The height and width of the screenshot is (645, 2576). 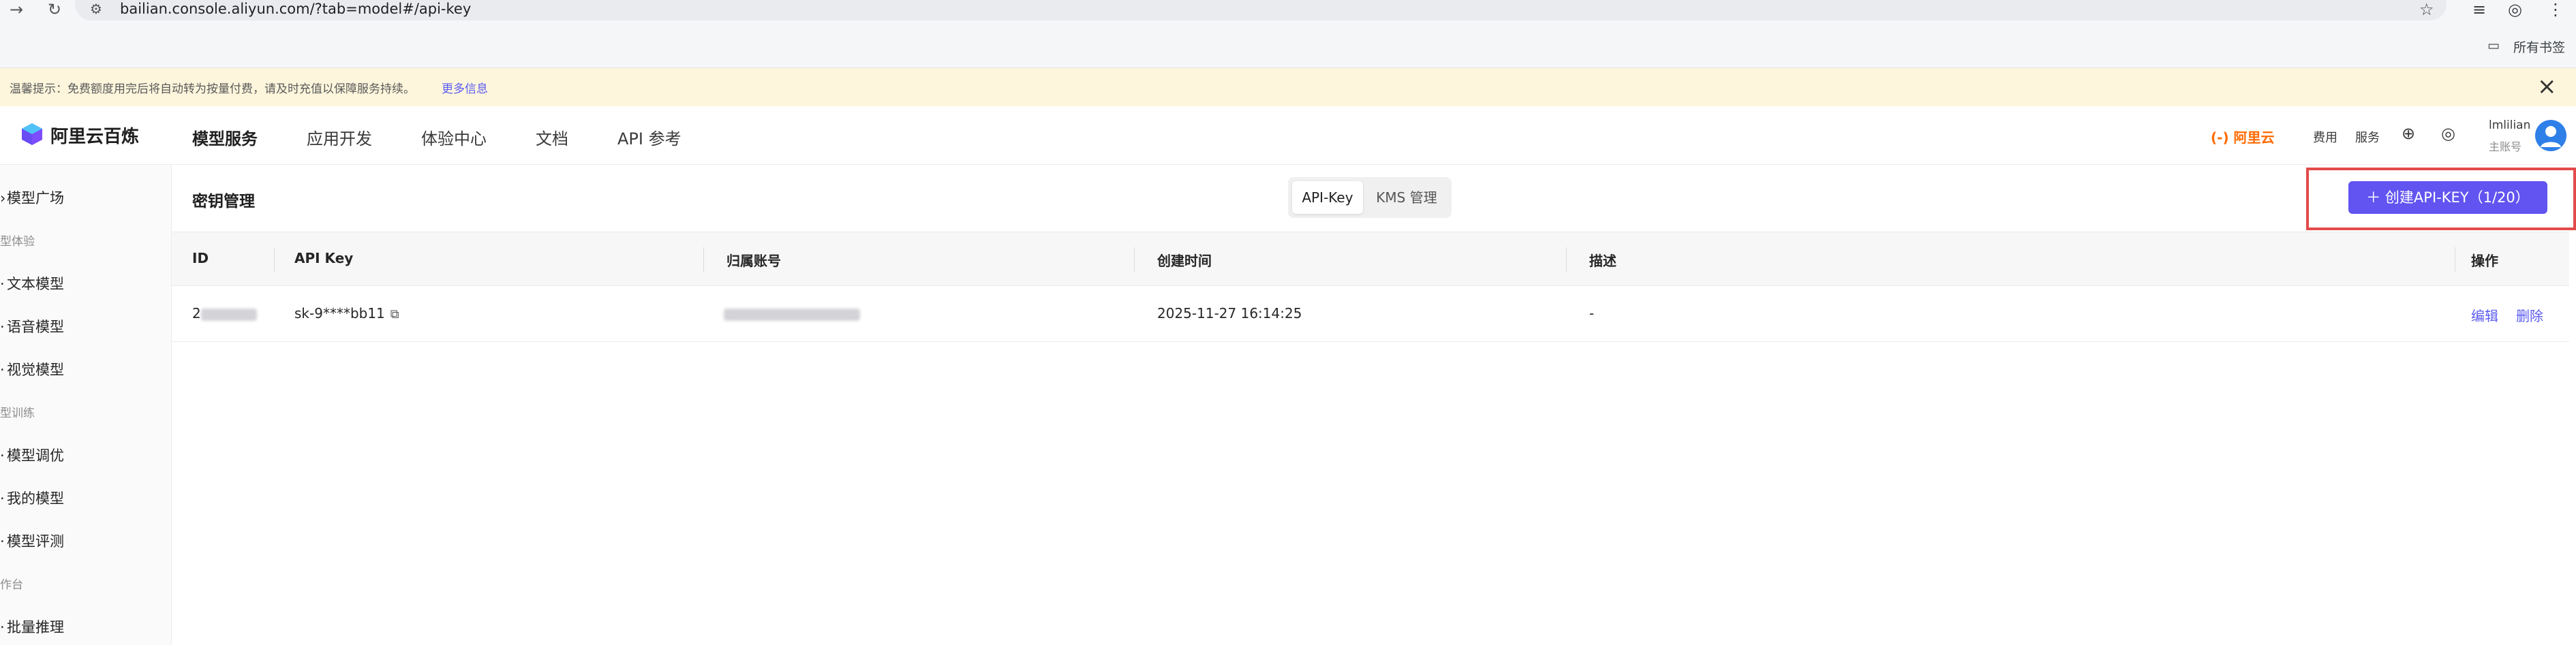 I want to click on column-header-description: 描述, so click(x=1602, y=261).